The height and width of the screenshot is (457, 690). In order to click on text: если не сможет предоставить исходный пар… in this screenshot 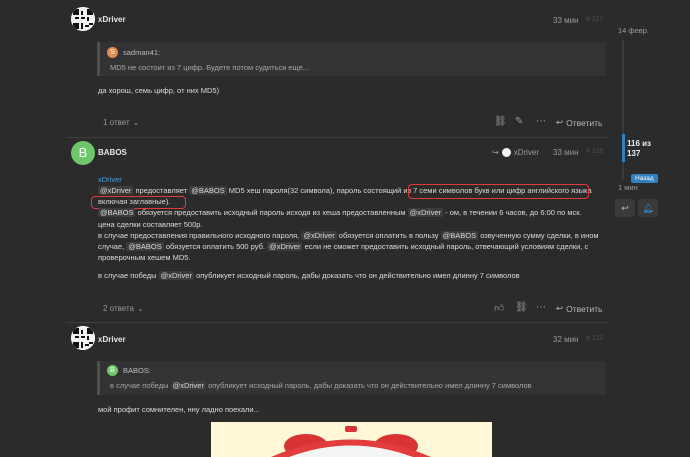, I will do `click(446, 246)`.